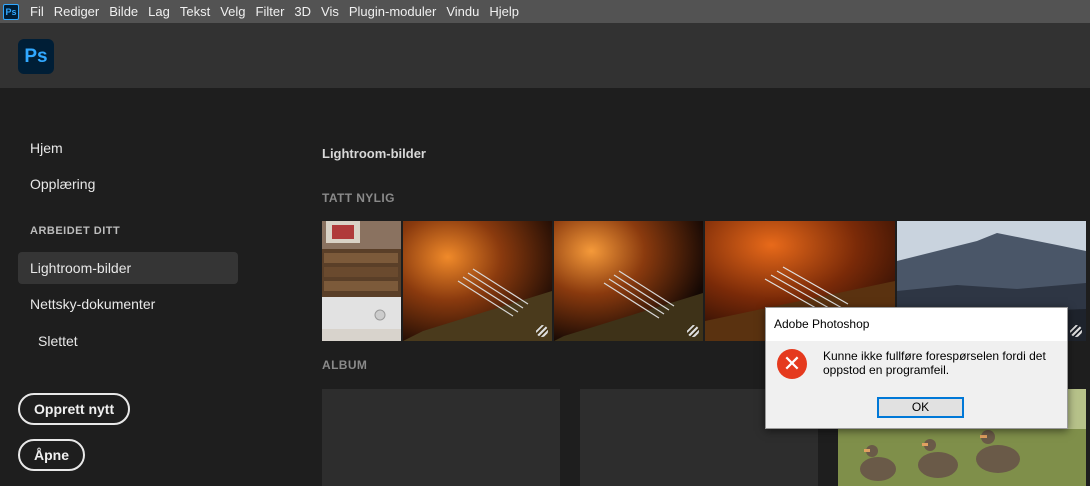 The width and height of the screenshot is (1090, 486). I want to click on menu-file: Fil, so click(37, 11).